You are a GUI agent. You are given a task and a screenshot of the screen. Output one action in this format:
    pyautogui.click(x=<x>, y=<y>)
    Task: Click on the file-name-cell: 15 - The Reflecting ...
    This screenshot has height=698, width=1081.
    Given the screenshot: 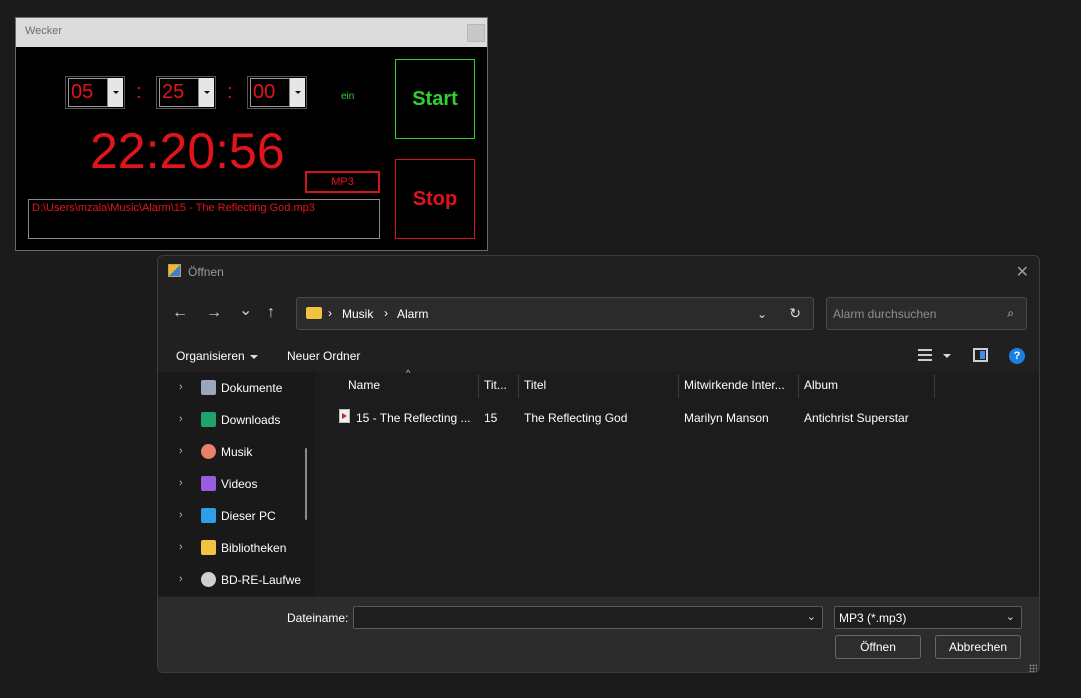 What is the action you would take?
    pyautogui.click(x=413, y=418)
    